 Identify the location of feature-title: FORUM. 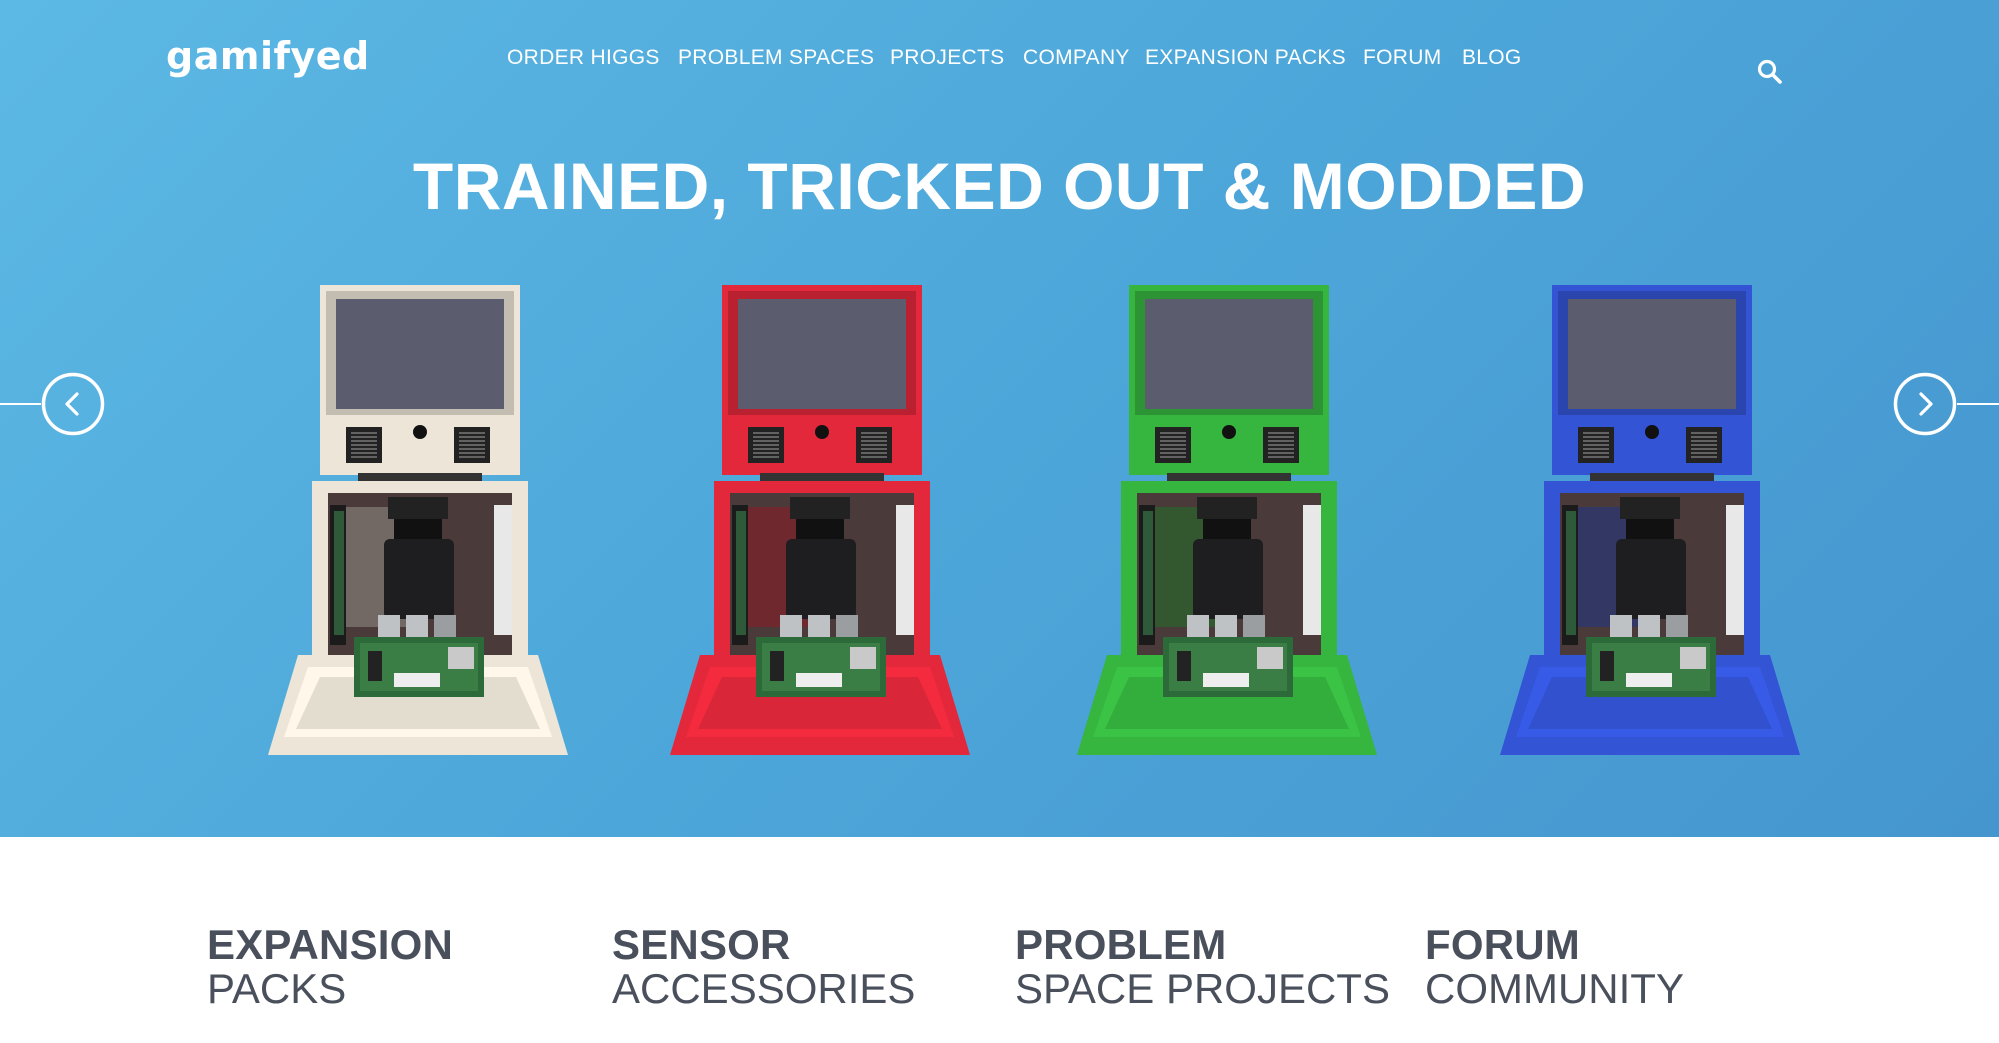
(1502, 944).